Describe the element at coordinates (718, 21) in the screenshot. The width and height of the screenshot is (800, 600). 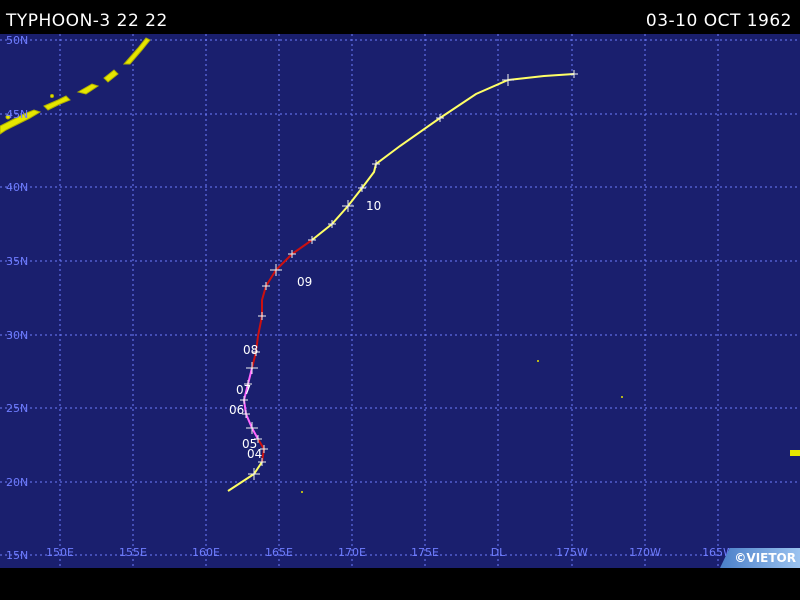
I see `date-range: 03-10 OCT 1962` at that location.